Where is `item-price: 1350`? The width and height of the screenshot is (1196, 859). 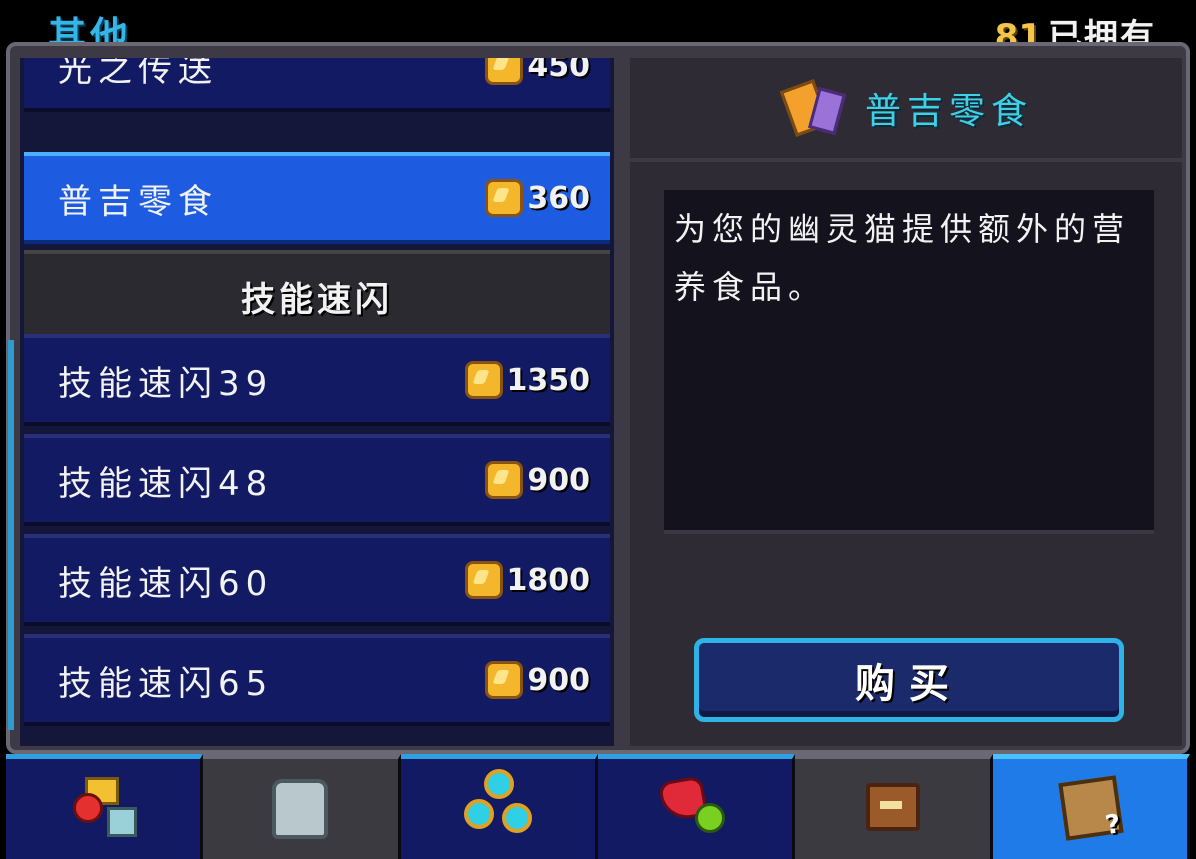 item-price: 1350 is located at coordinates (527, 380).